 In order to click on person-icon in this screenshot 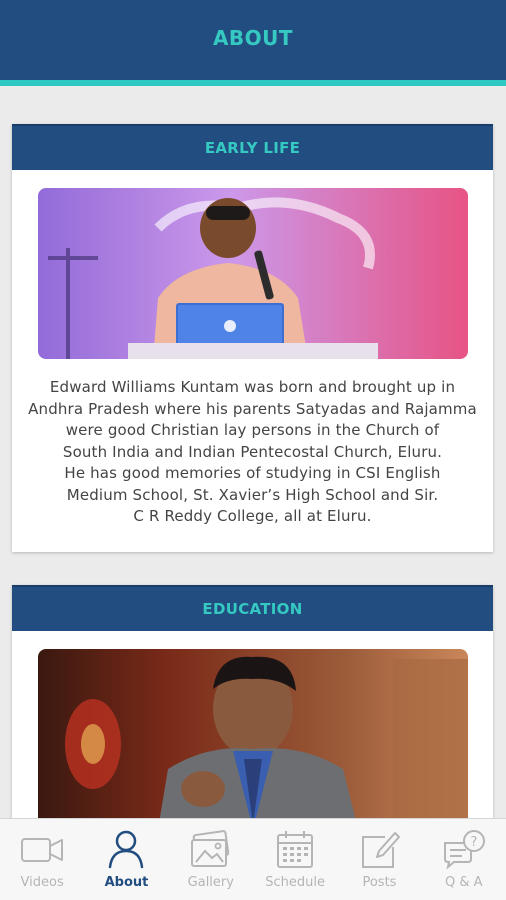, I will do `click(126, 849)`.